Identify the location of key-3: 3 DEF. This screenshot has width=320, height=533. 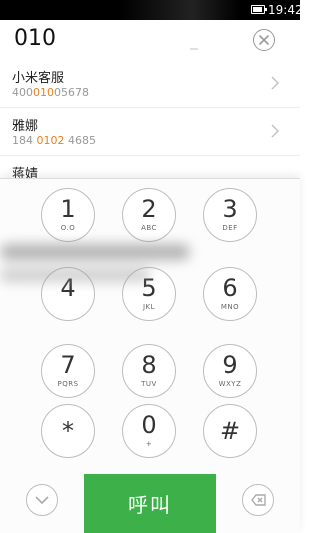
(230, 215).